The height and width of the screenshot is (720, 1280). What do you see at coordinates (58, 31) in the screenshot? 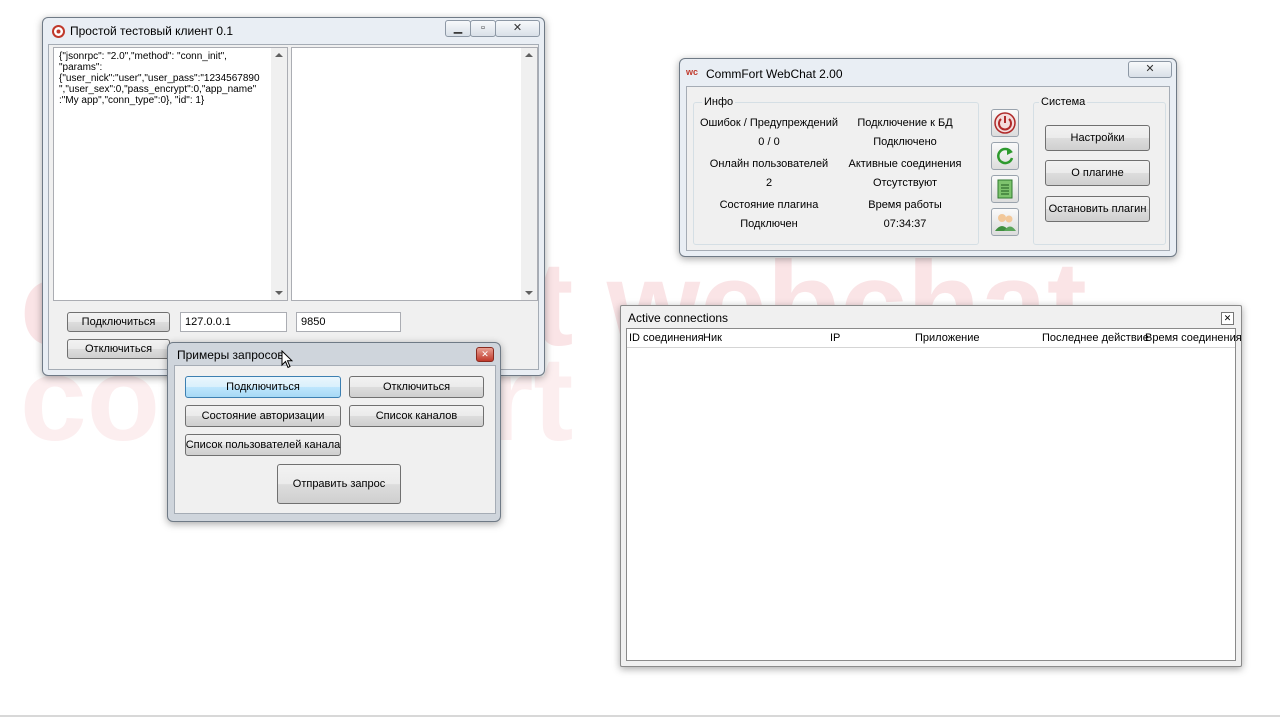
I see `app-icon` at bounding box center [58, 31].